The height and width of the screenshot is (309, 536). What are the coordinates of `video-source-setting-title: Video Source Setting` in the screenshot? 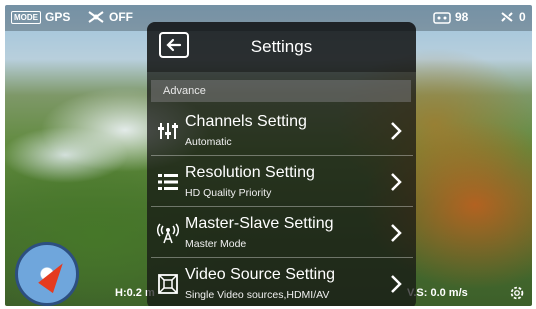 It's located at (260, 274).